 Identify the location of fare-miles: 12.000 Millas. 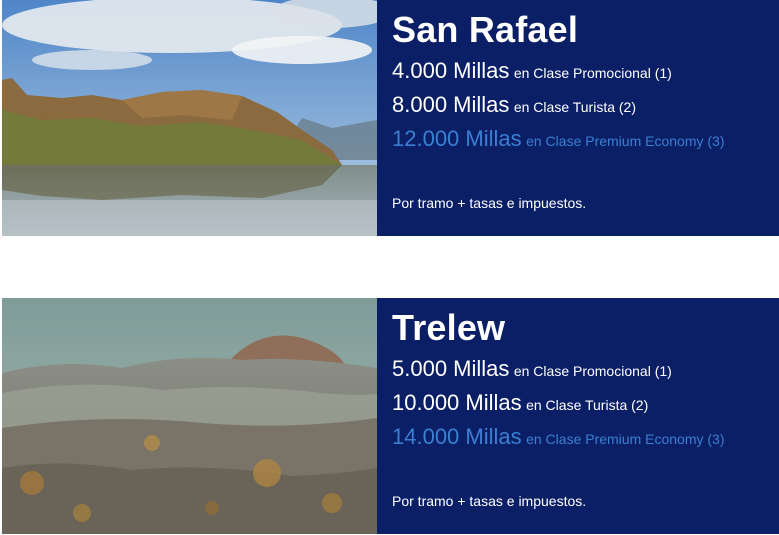
(457, 138).